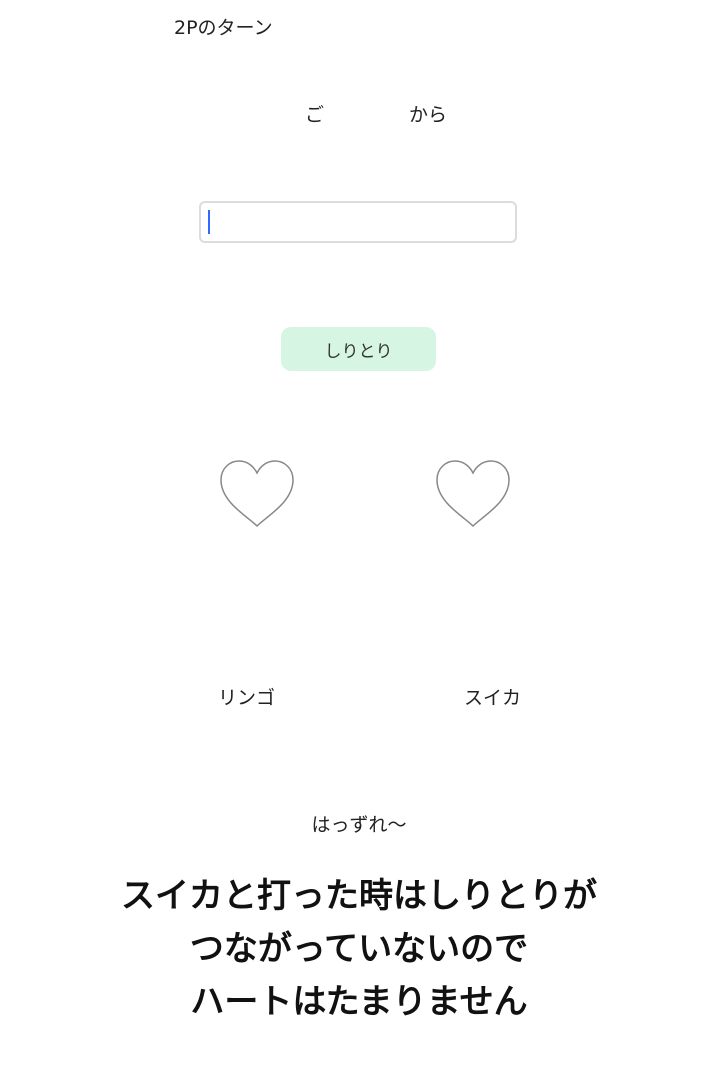 The image size is (718, 1082). What do you see at coordinates (358, 222) in the screenshot?
I see `word-input` at bounding box center [358, 222].